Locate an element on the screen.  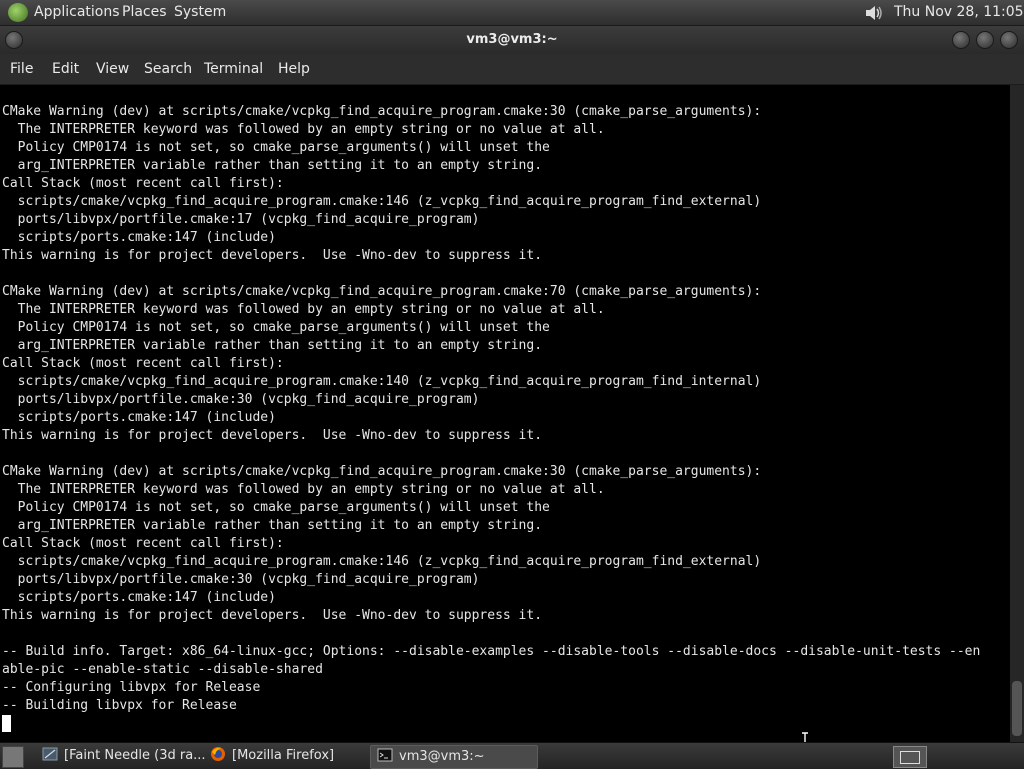
terminal-line: -- Configuring libvpx for Release is located at coordinates (131, 687).